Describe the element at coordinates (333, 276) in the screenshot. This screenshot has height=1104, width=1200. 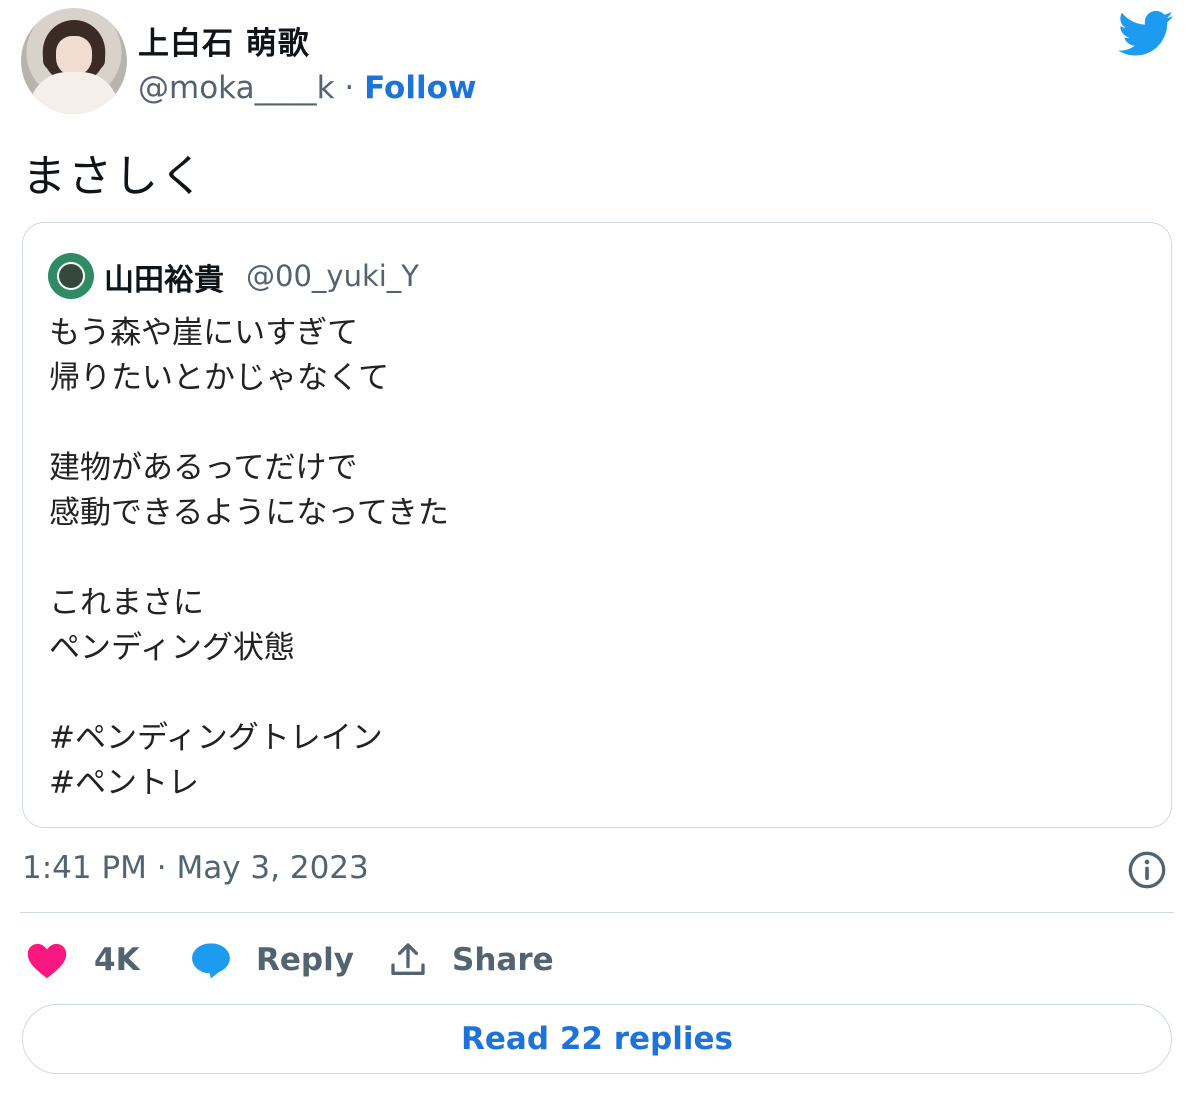
I see `quoted-author-handle: @00_yuki_Y` at that location.